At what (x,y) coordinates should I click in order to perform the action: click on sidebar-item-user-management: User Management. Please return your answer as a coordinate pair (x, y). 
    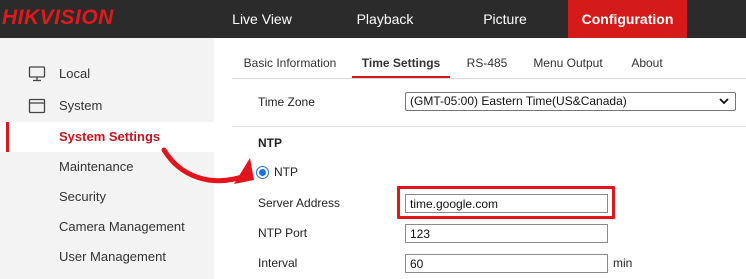
    Looking at the image, I should click on (107, 257).